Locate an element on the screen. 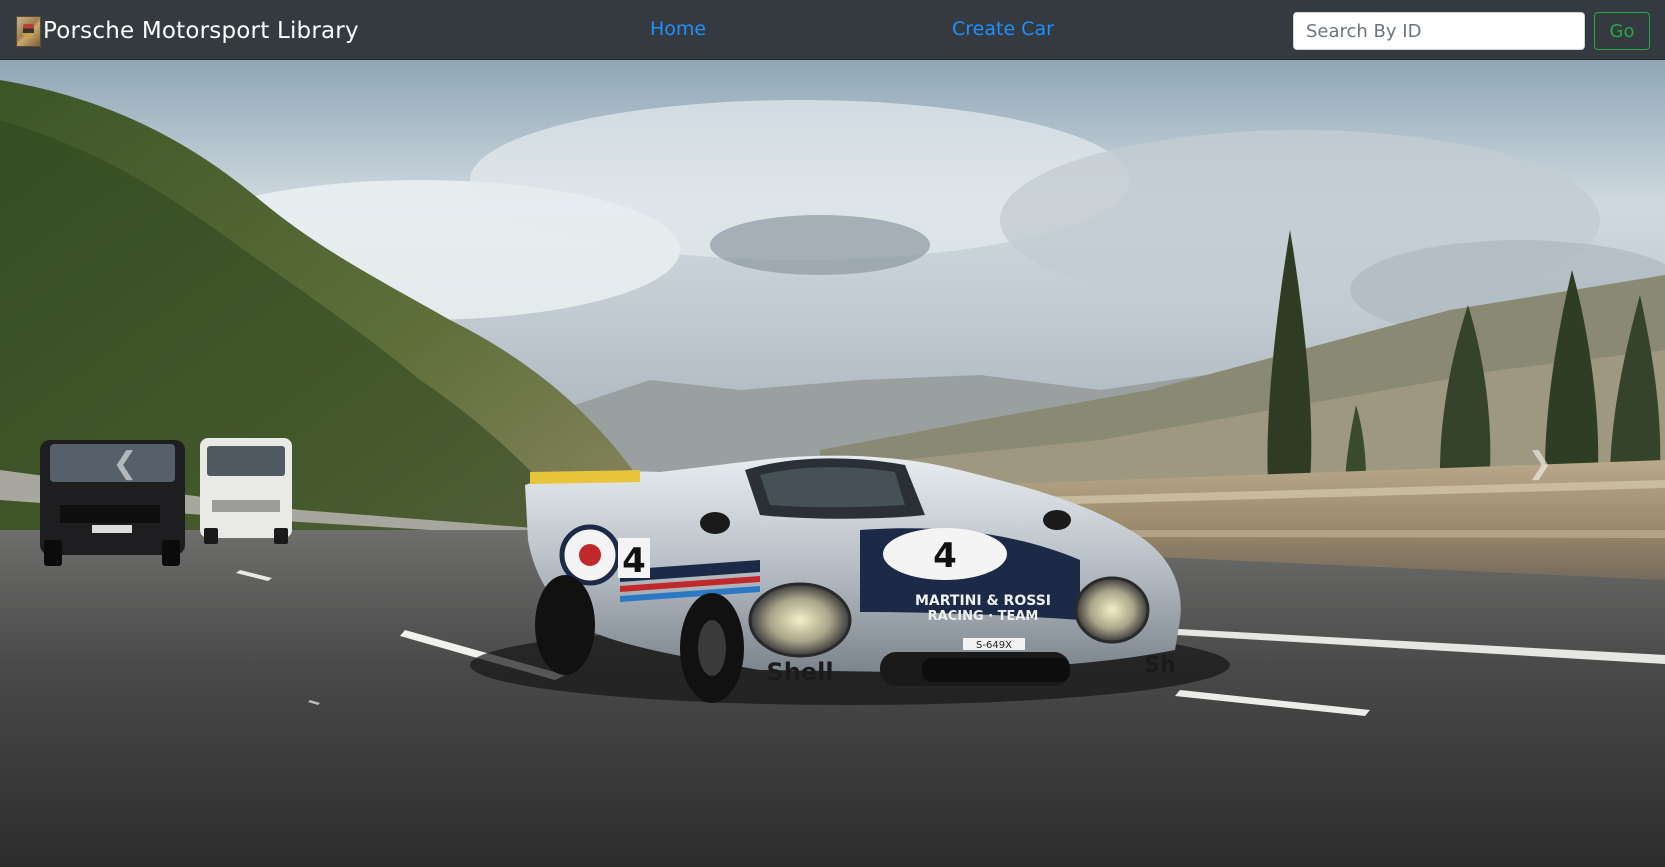  chevron-left-icon: ❮ is located at coordinates (125, 463).